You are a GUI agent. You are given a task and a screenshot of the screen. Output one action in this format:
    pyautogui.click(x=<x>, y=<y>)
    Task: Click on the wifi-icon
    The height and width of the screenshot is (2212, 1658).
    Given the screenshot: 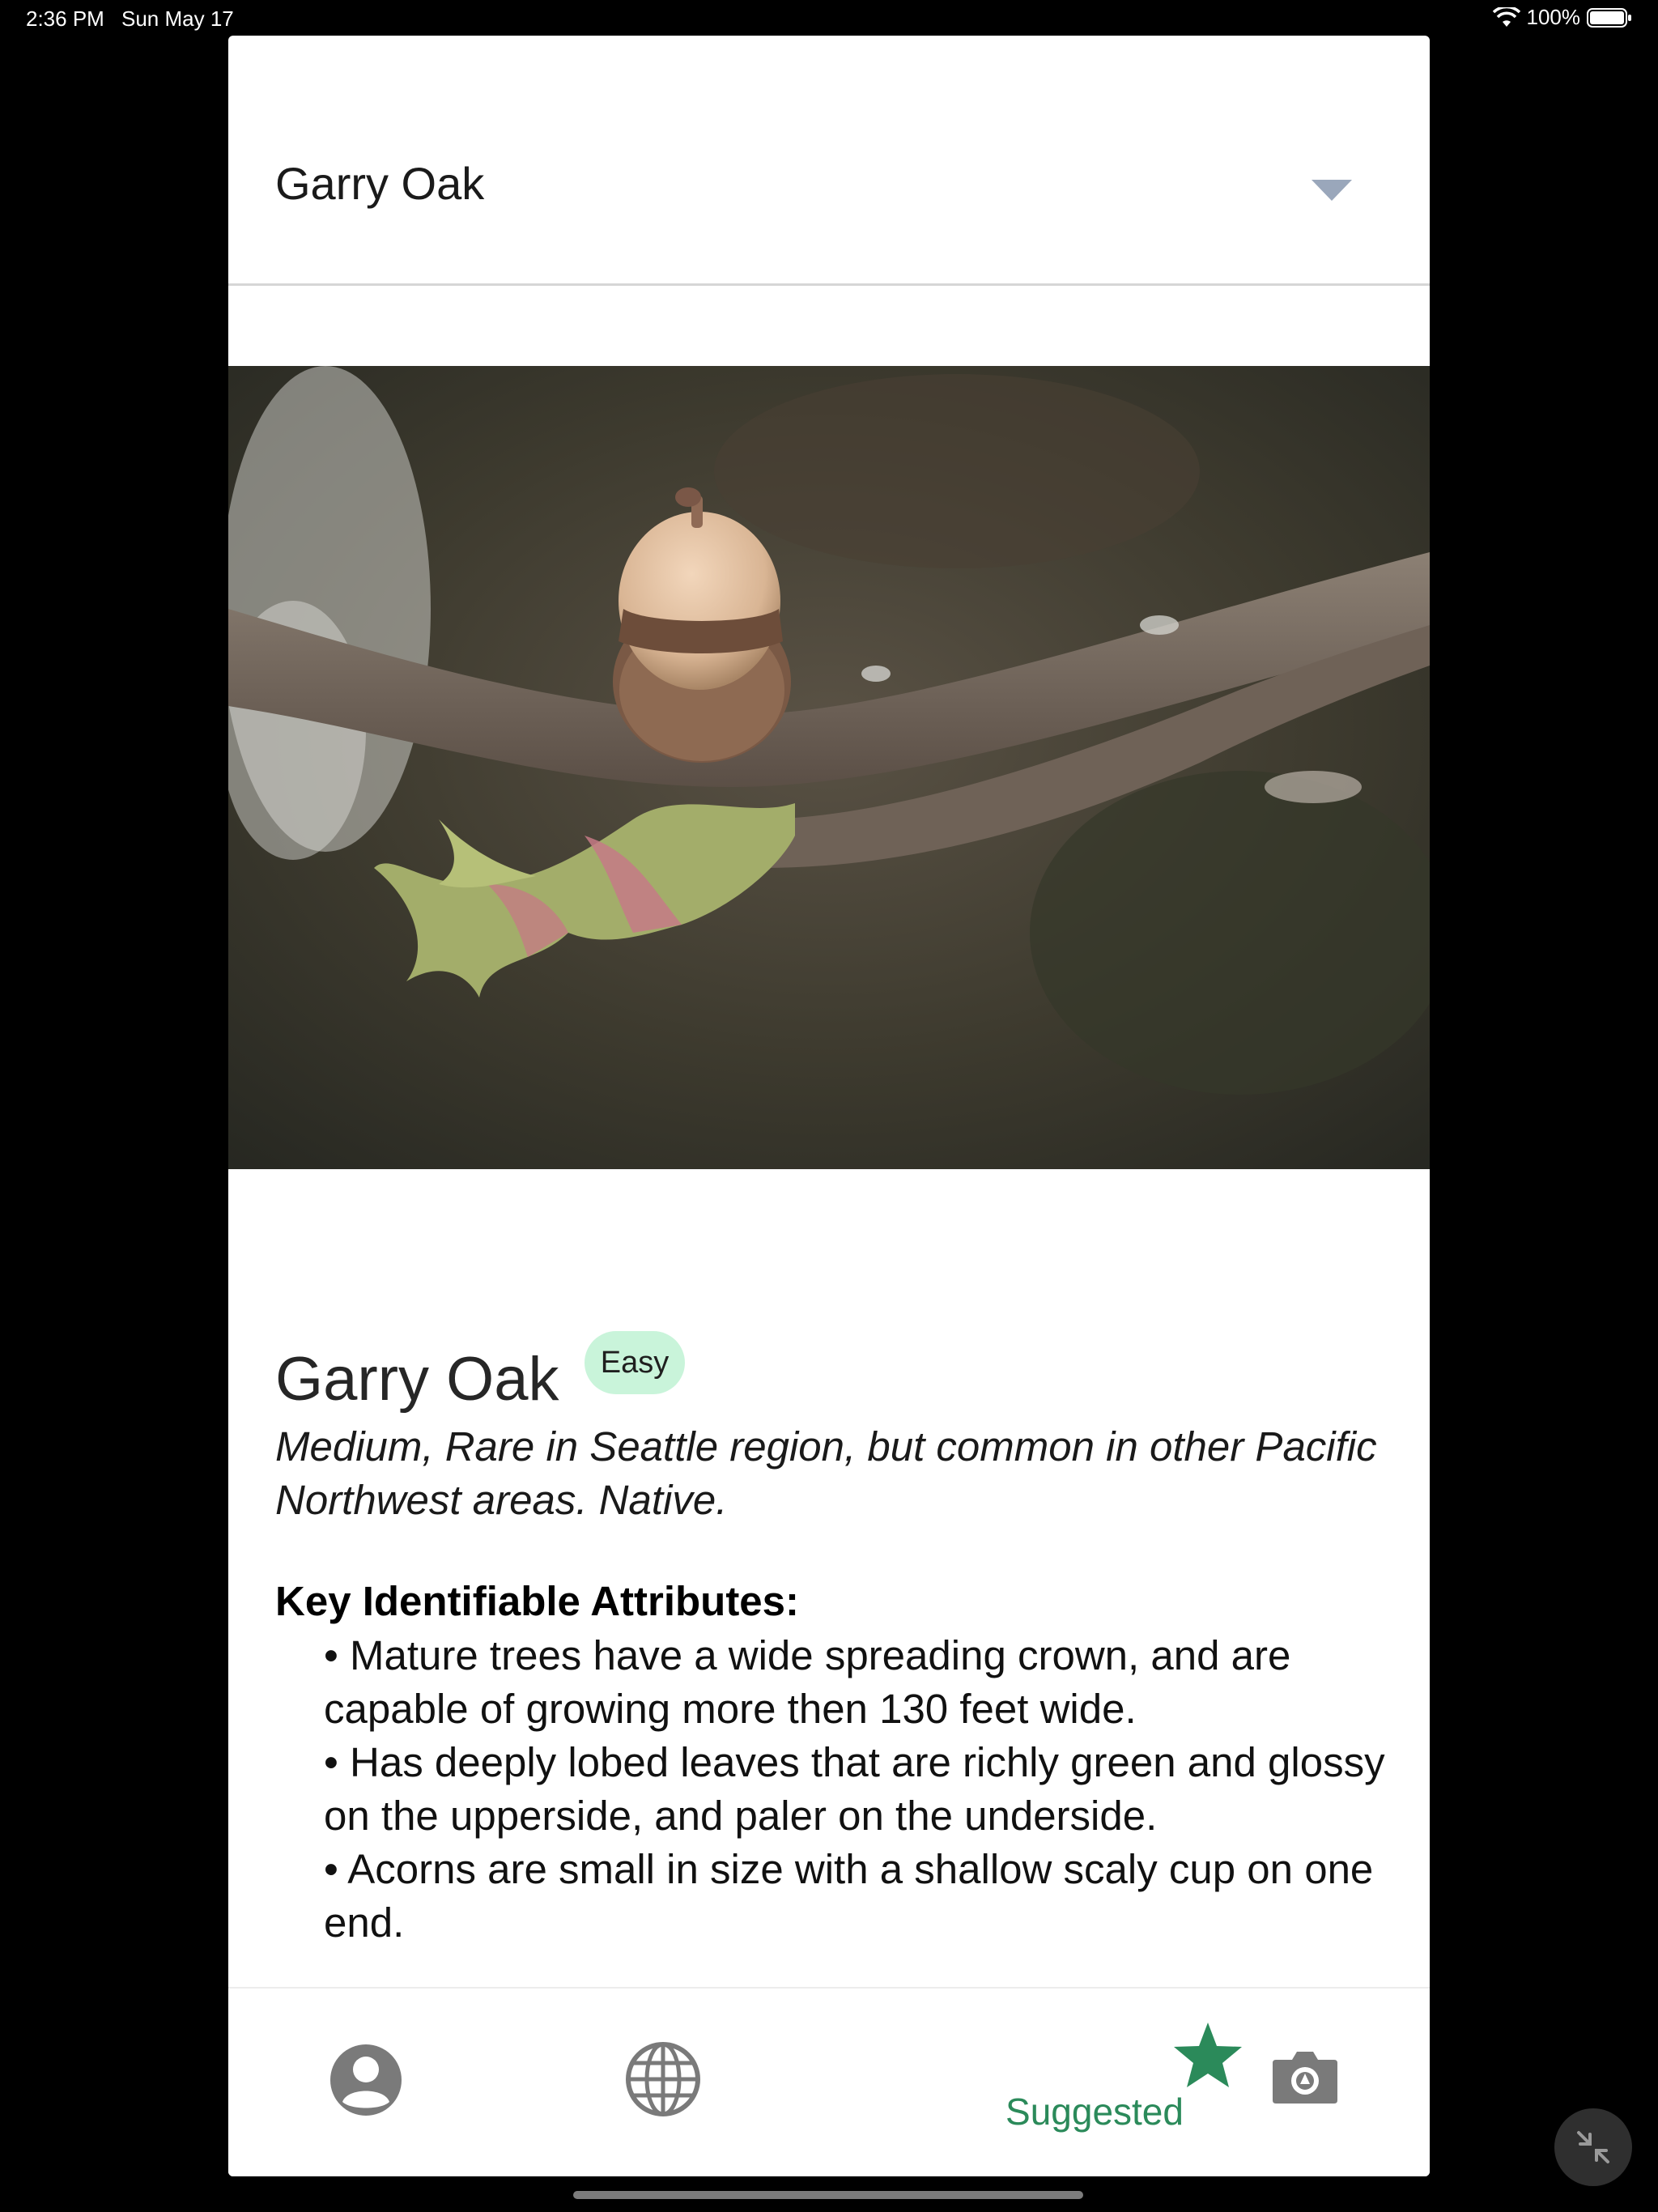 What is the action you would take?
    pyautogui.click(x=1506, y=16)
    